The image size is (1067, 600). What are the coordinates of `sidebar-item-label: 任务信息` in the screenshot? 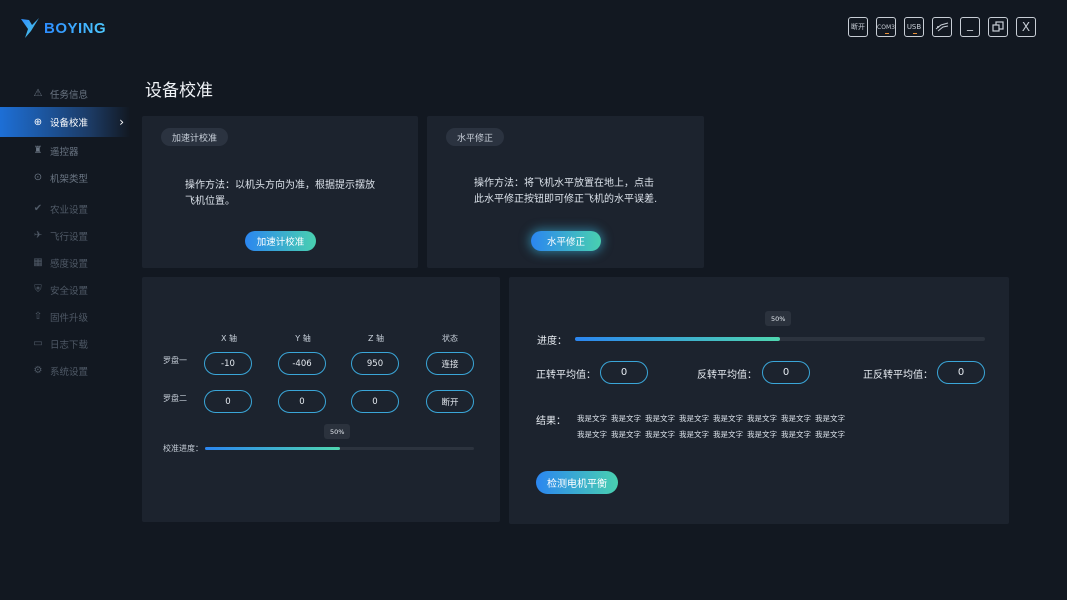 It's located at (69, 95).